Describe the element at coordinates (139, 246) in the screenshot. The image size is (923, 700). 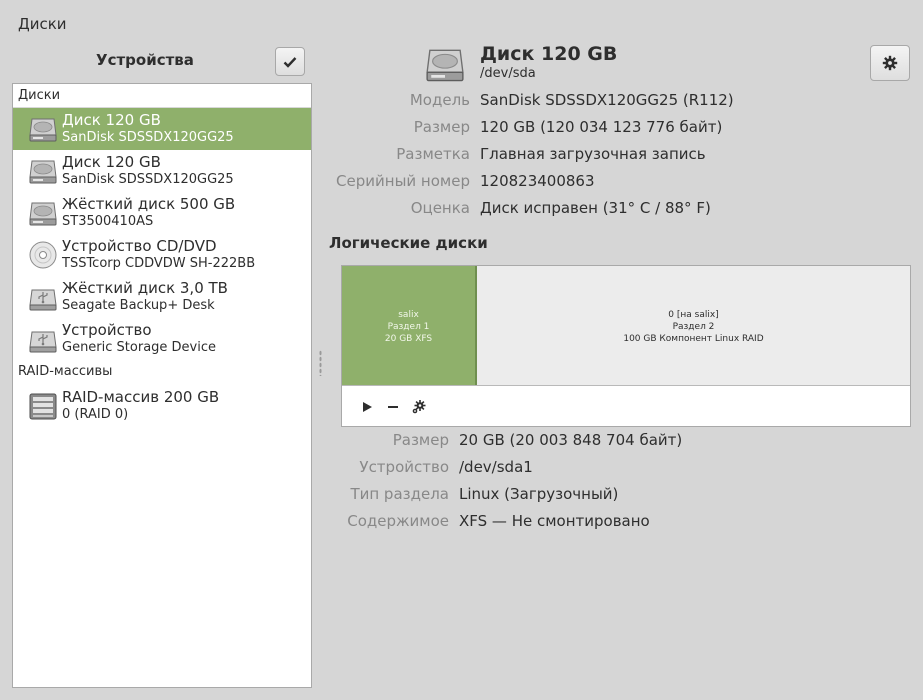
I see `device-name: Устройство CD/DVD` at that location.